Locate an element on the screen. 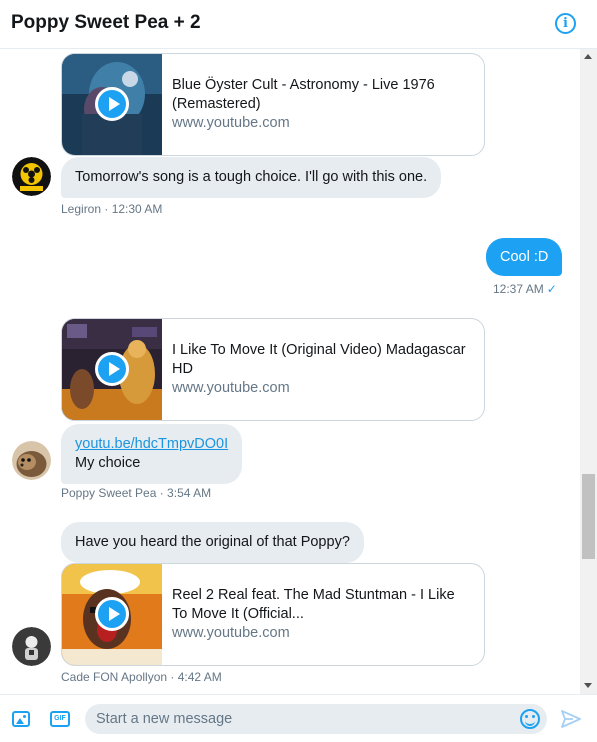  message-composer: GIF is located at coordinates (298, 718).